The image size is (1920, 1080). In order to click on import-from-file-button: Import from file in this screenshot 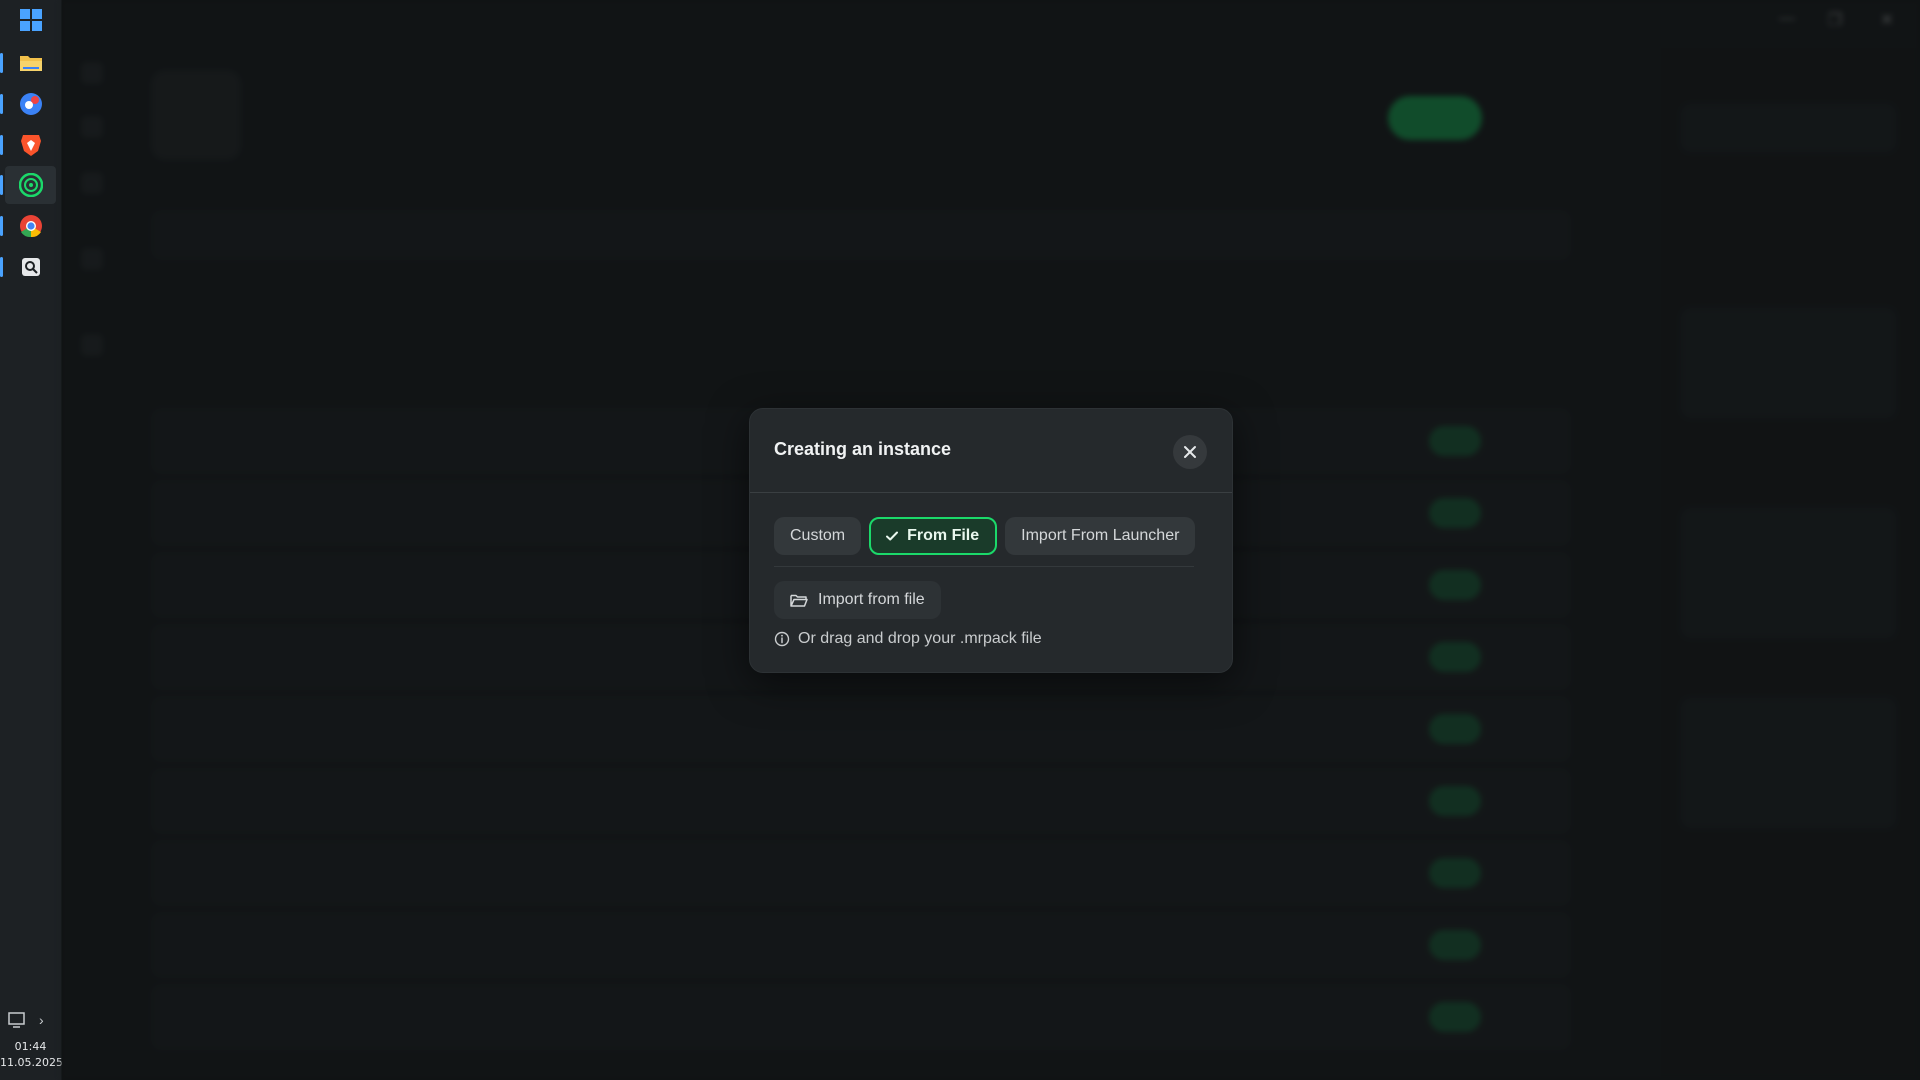, I will do `click(857, 600)`.